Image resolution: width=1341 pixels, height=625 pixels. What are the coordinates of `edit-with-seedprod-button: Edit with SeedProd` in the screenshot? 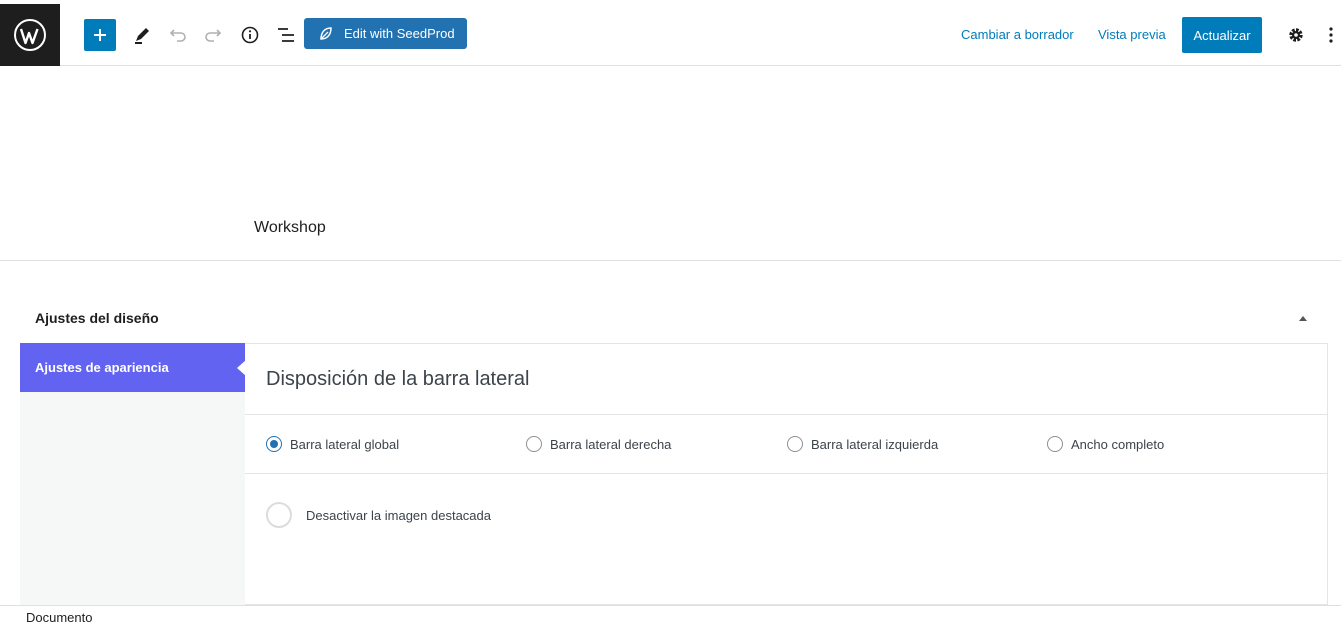 It's located at (385, 33).